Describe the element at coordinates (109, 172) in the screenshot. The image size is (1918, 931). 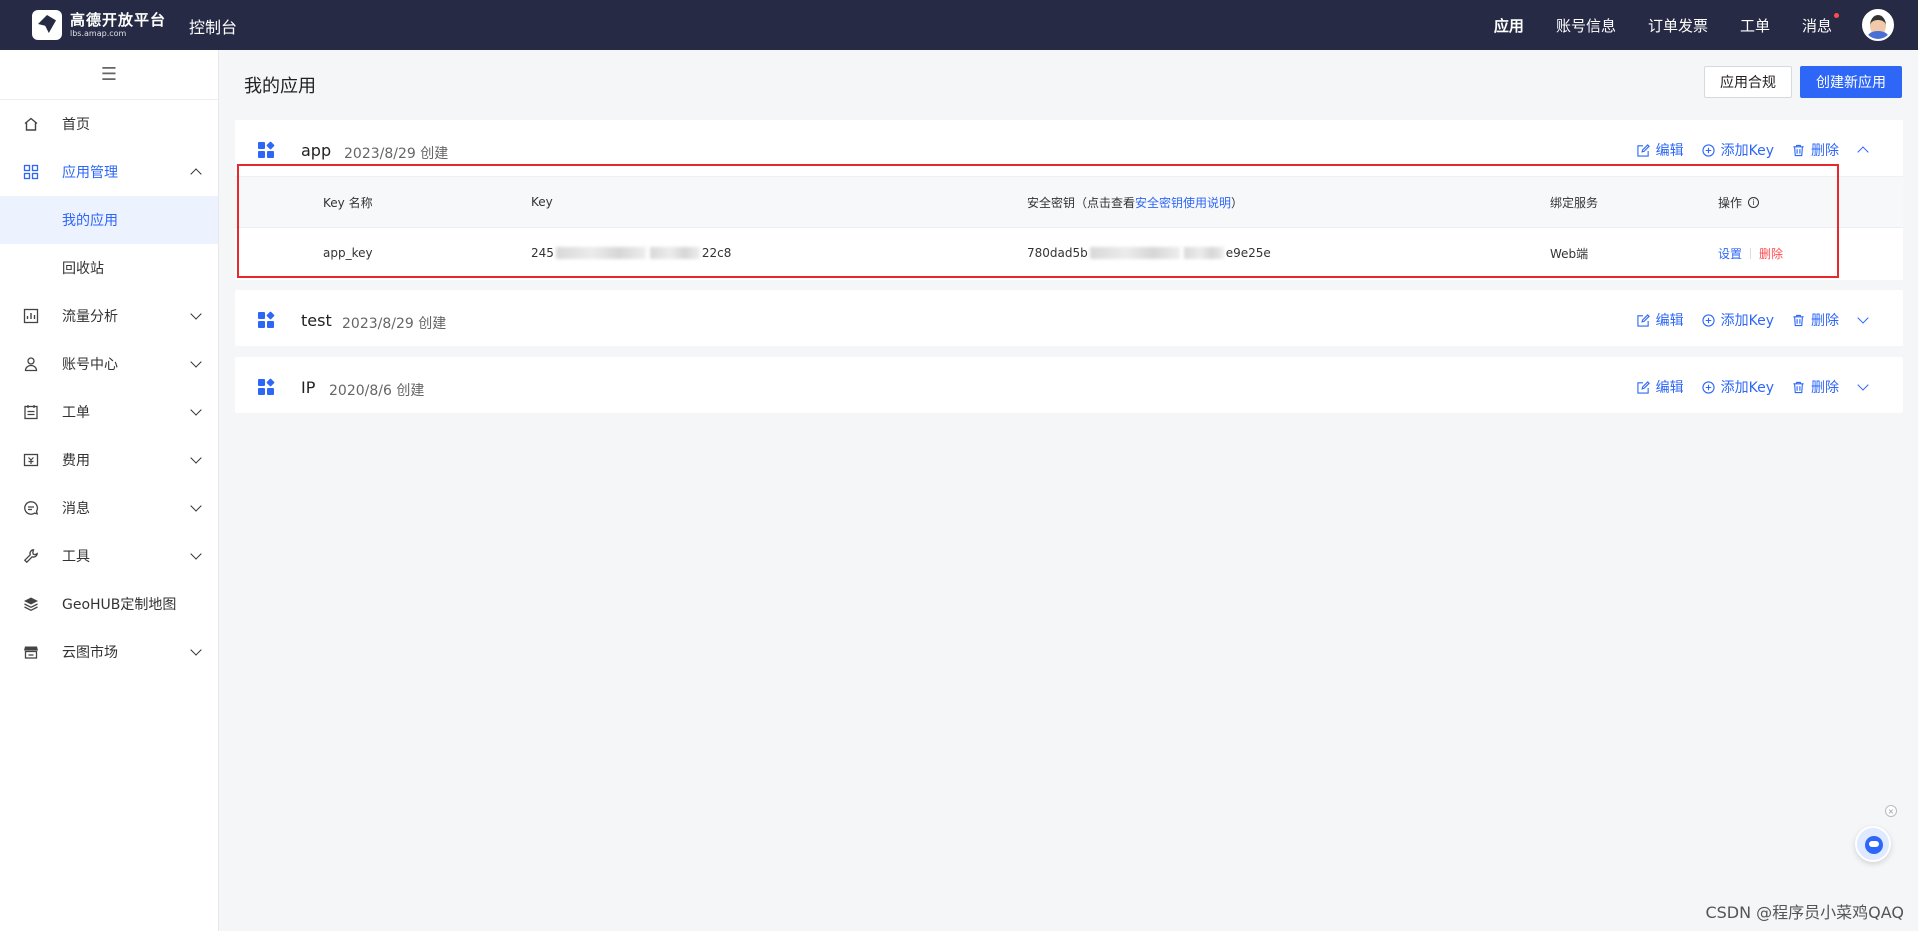
I see `sidebar-item-app-management: 应用管理` at that location.